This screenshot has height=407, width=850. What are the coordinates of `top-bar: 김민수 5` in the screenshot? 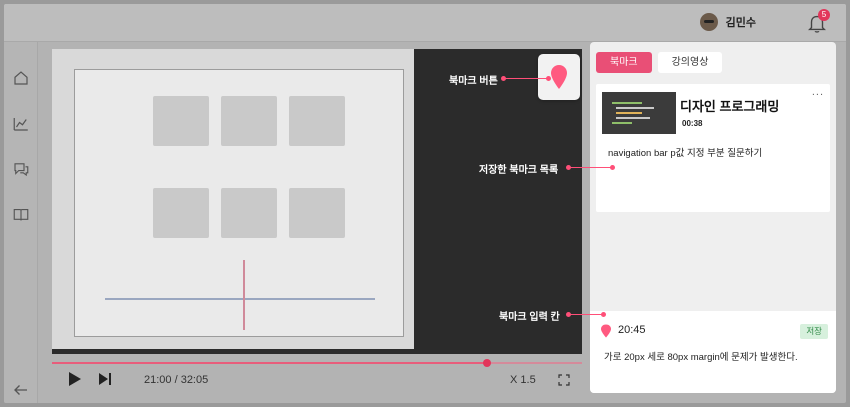 It's located at (425, 23).